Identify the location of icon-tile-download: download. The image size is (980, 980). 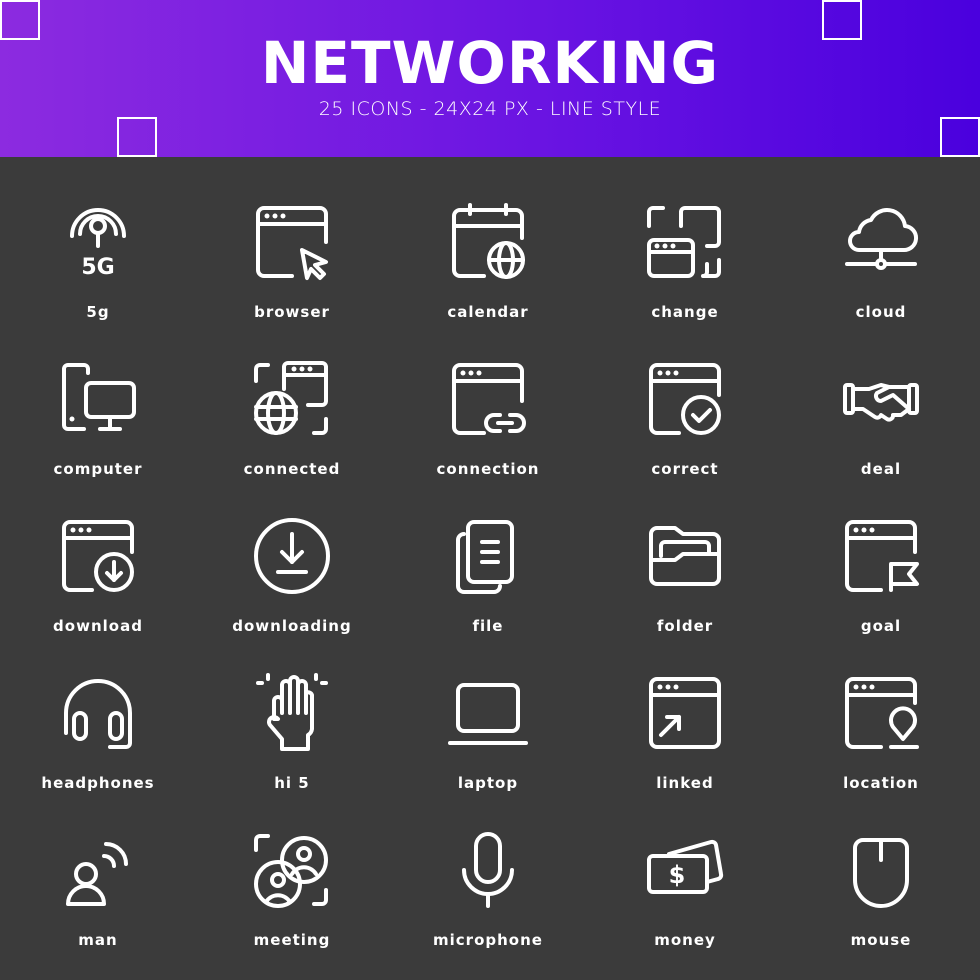
(98, 553).